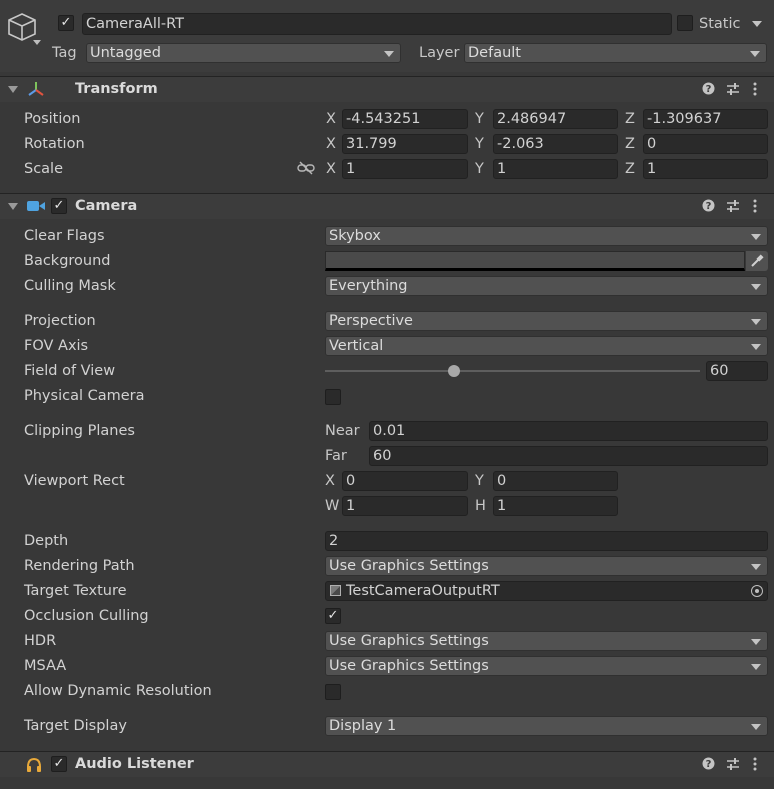 This screenshot has height=789, width=774. I want to click on link-broken-icon, so click(306, 168).